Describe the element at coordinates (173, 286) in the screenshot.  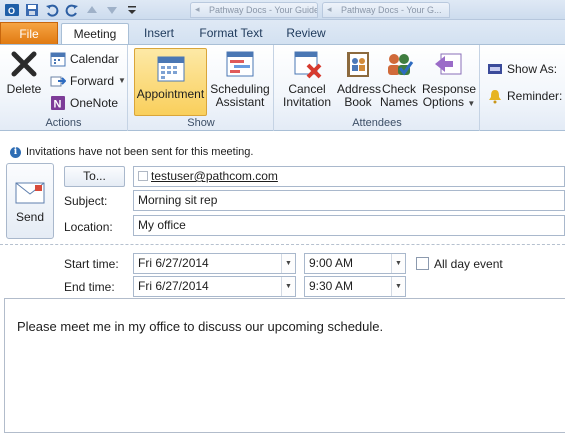
I see `end-date-value: Fri 6/27/2014` at that location.